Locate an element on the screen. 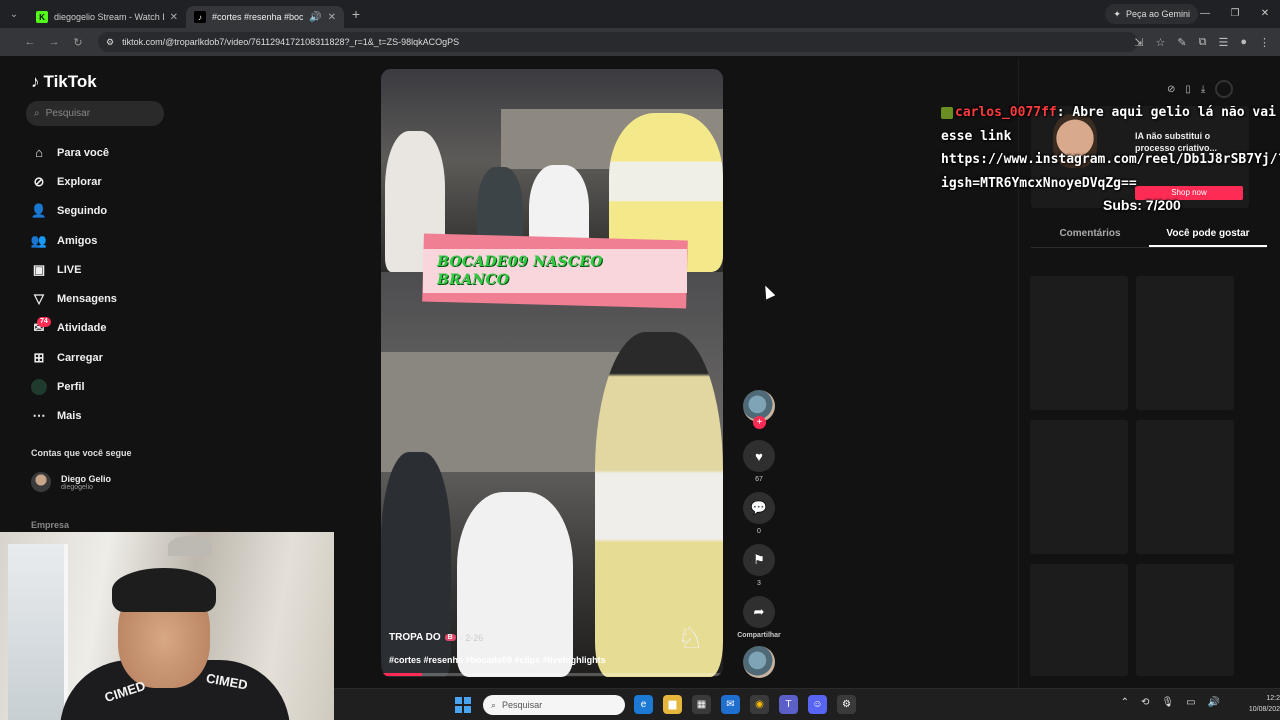 The width and height of the screenshot is (1280, 720). sidebar-item-carregar: ⊞ Carregar is located at coordinates (74, 357).